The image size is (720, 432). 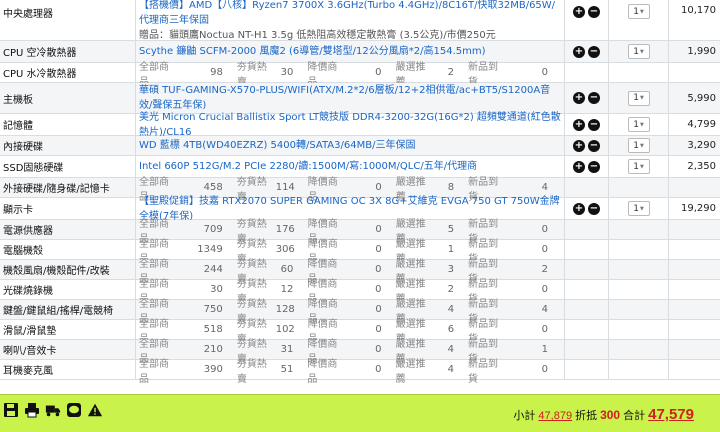 I want to click on product-cell: 全部商品 390 夯貨熱賣 51 降價商品 0 嚴選推薦 4 新品到貨 0, so click(x=350, y=372).